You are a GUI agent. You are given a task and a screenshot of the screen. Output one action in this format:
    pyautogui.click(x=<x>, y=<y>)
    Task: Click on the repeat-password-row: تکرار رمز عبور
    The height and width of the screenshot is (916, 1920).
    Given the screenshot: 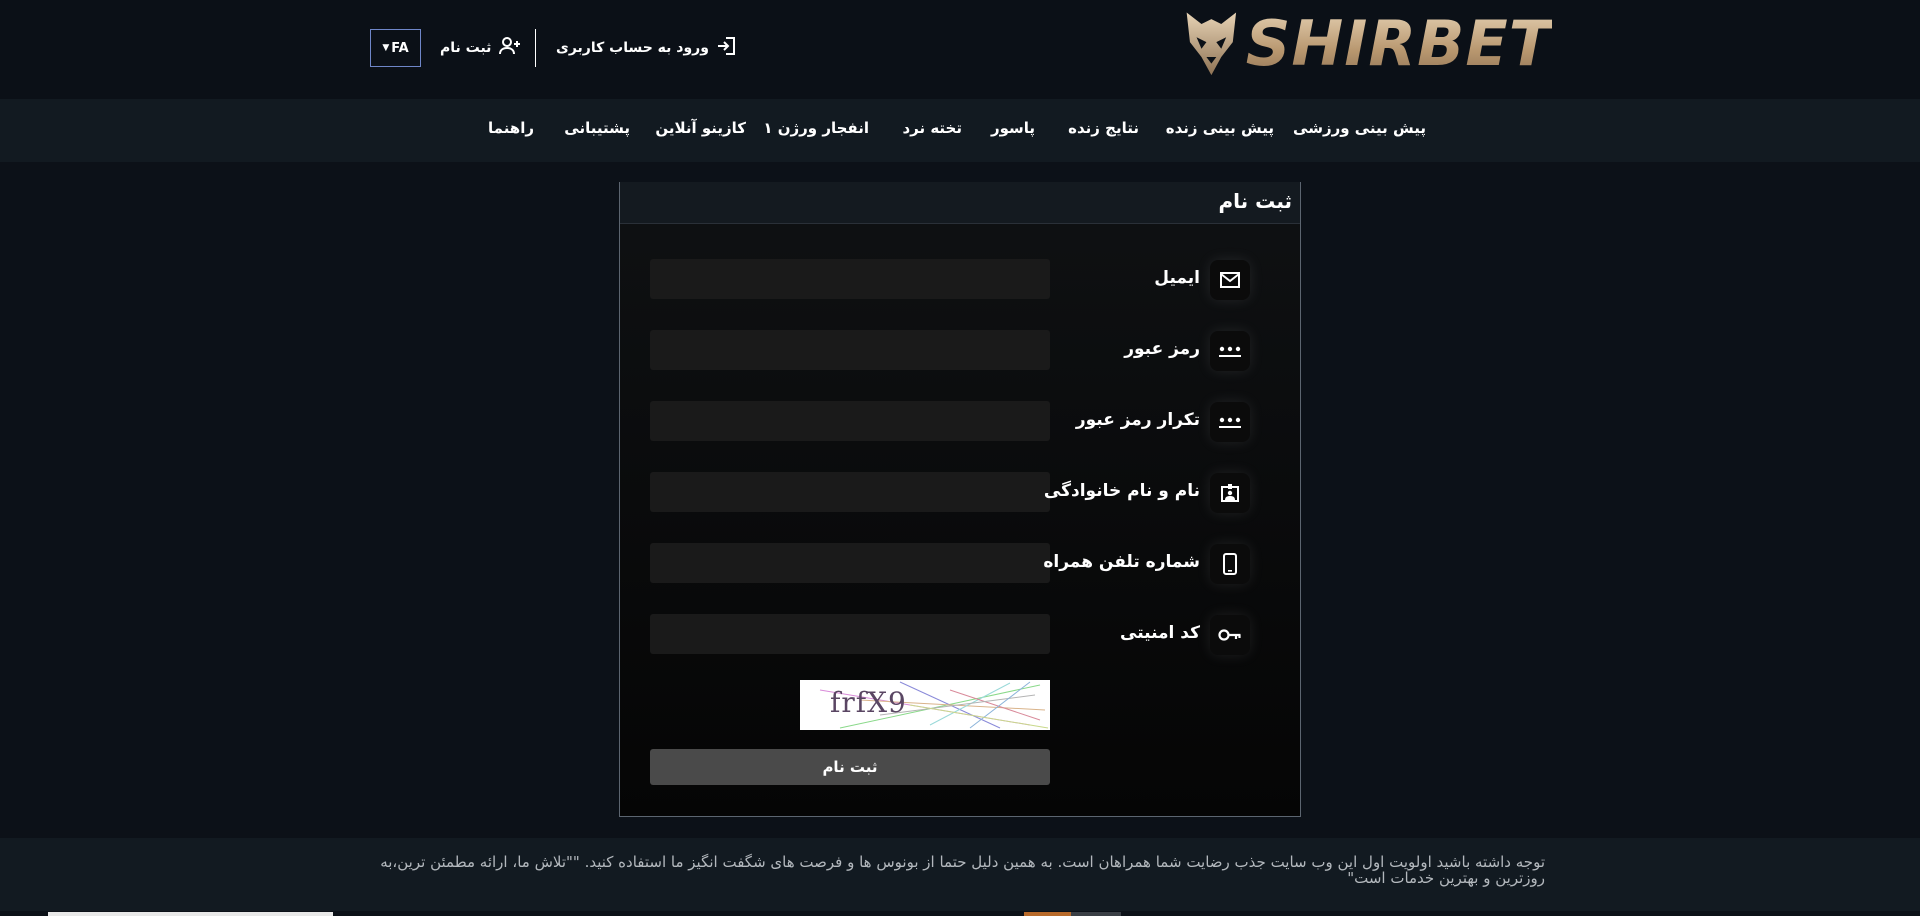 What is the action you would take?
    pyautogui.click(x=960, y=422)
    